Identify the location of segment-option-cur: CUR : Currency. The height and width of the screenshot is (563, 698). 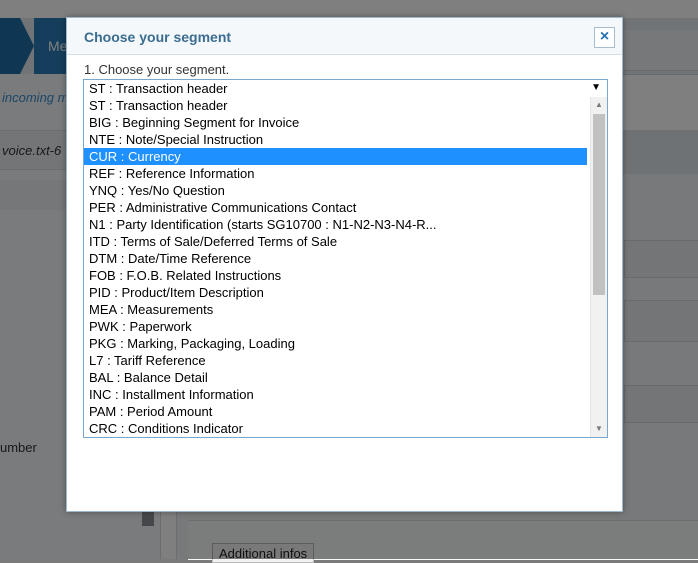
(335, 156).